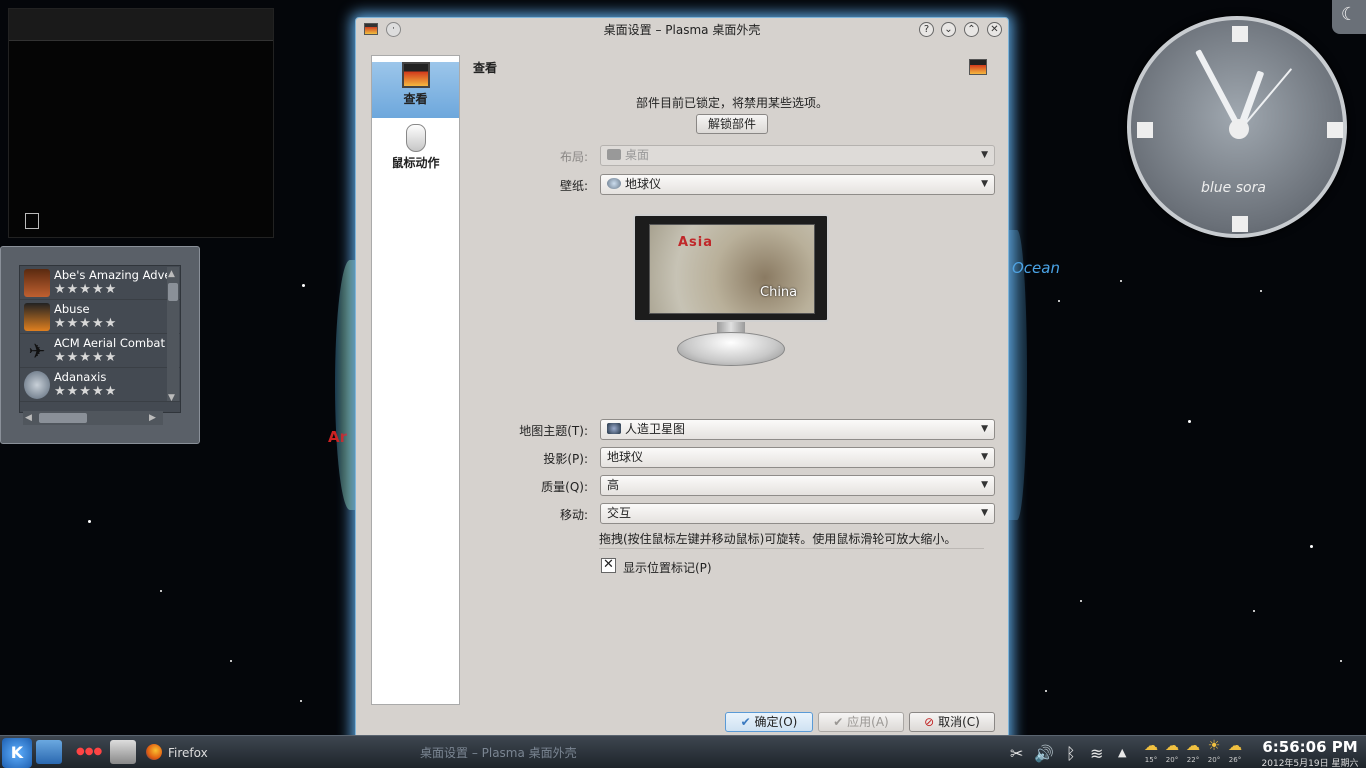 This screenshot has height=768, width=1366. I want to click on divider, so click(791, 548).